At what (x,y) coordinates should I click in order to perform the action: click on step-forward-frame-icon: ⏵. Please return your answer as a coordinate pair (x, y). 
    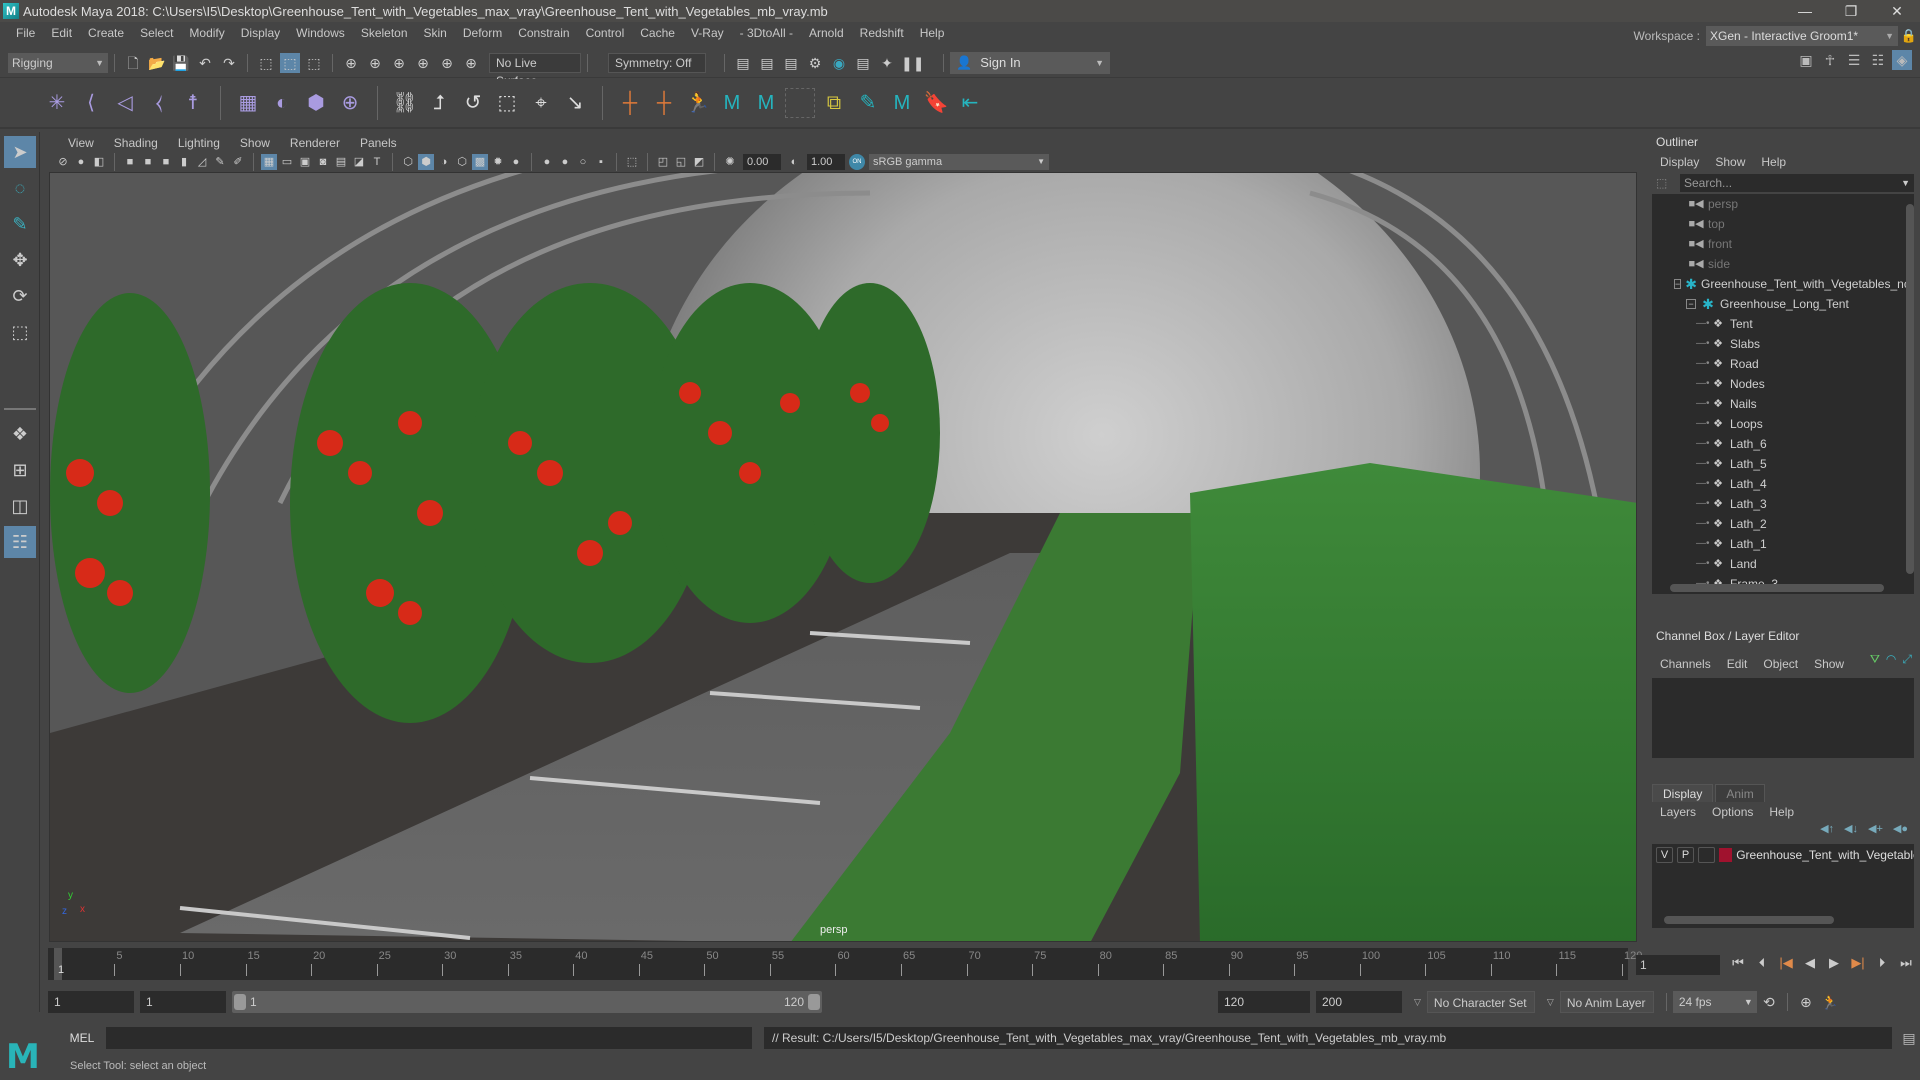
    Looking at the image, I should click on (1882, 963).